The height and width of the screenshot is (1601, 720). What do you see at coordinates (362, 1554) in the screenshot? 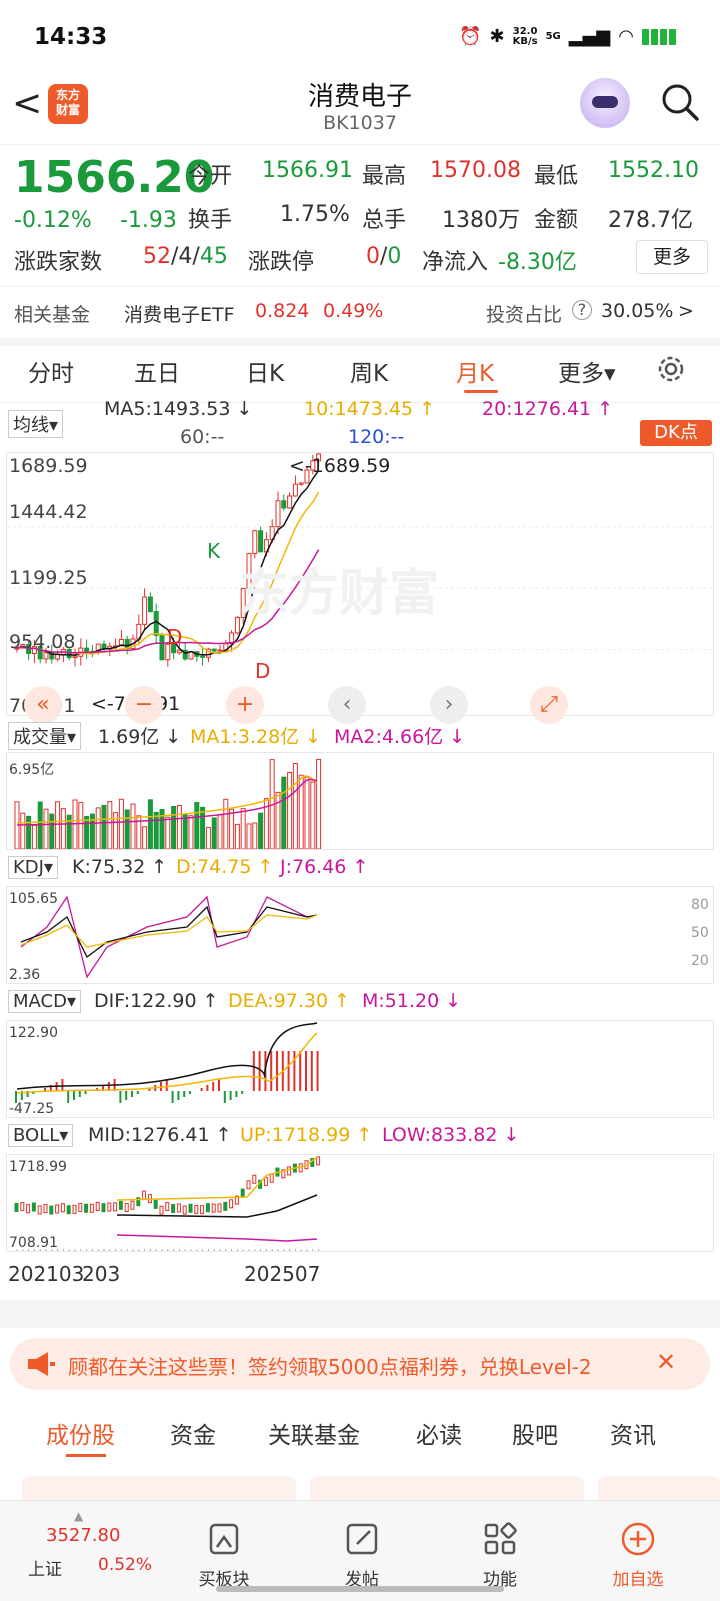
I see `post-button: 发帖` at bounding box center [362, 1554].